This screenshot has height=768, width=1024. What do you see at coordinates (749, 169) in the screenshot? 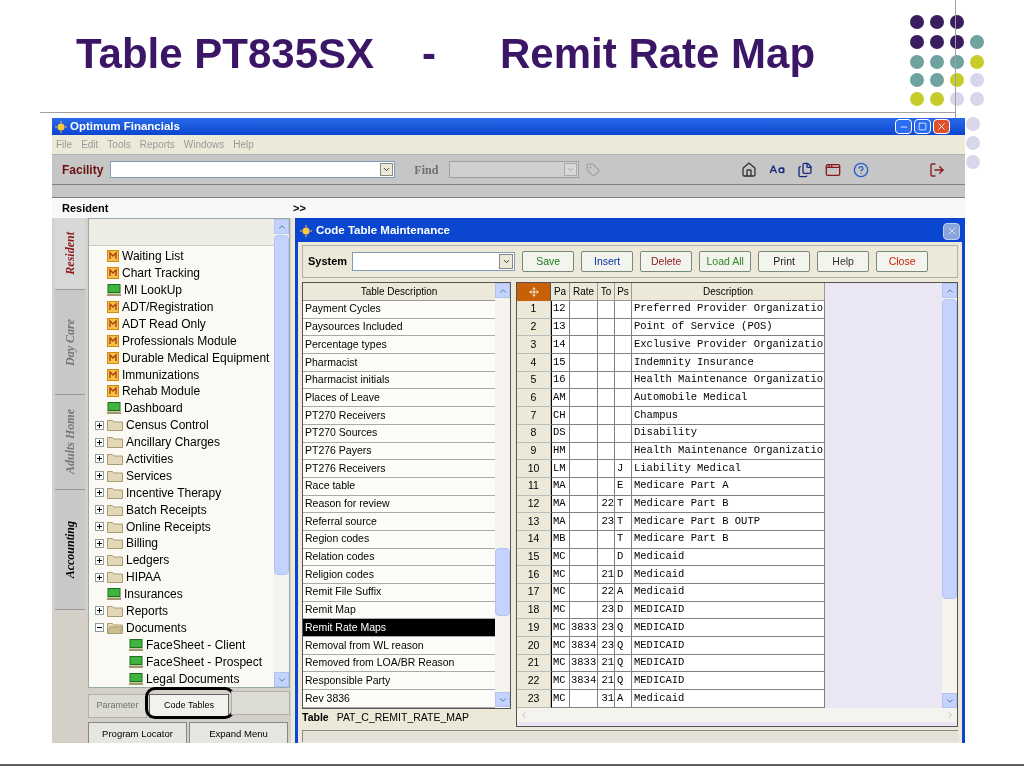
I see `home-icon` at bounding box center [749, 169].